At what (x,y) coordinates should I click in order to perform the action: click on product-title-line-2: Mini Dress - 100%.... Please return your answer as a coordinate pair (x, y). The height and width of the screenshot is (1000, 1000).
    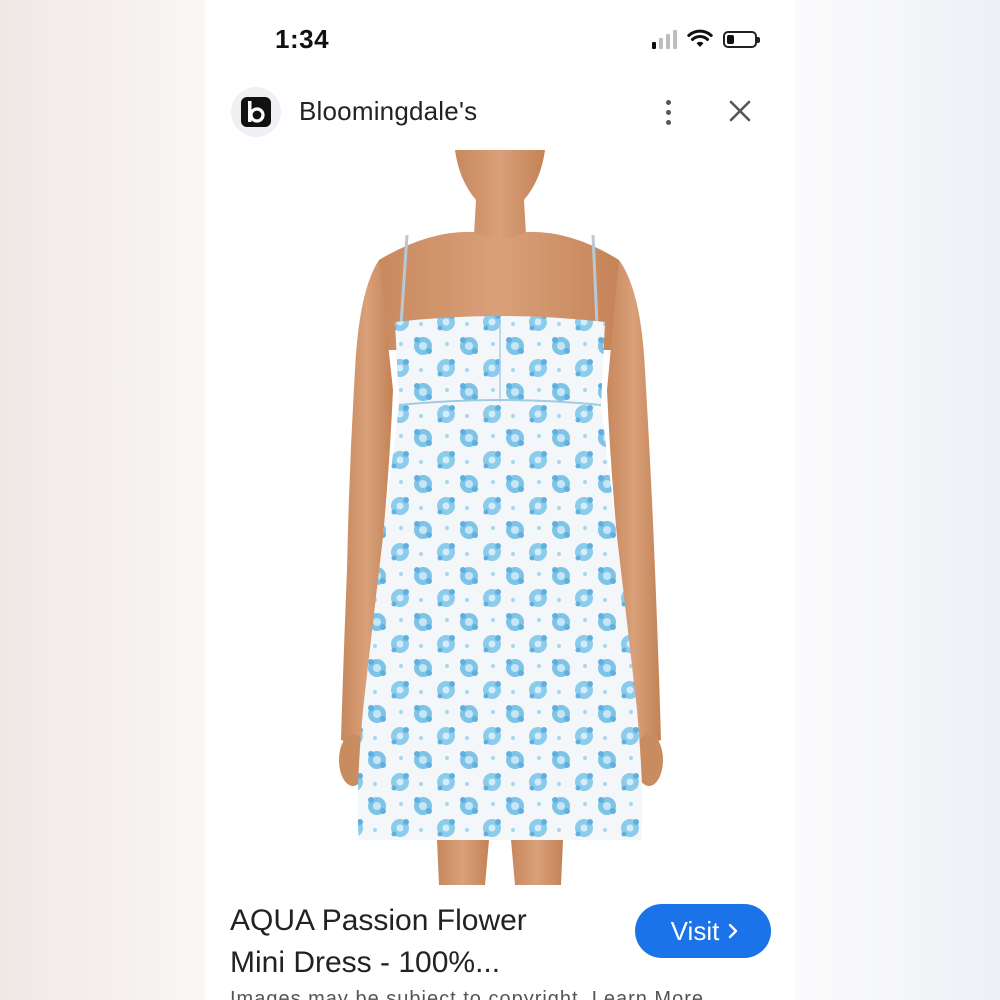
    Looking at the image, I should click on (365, 962).